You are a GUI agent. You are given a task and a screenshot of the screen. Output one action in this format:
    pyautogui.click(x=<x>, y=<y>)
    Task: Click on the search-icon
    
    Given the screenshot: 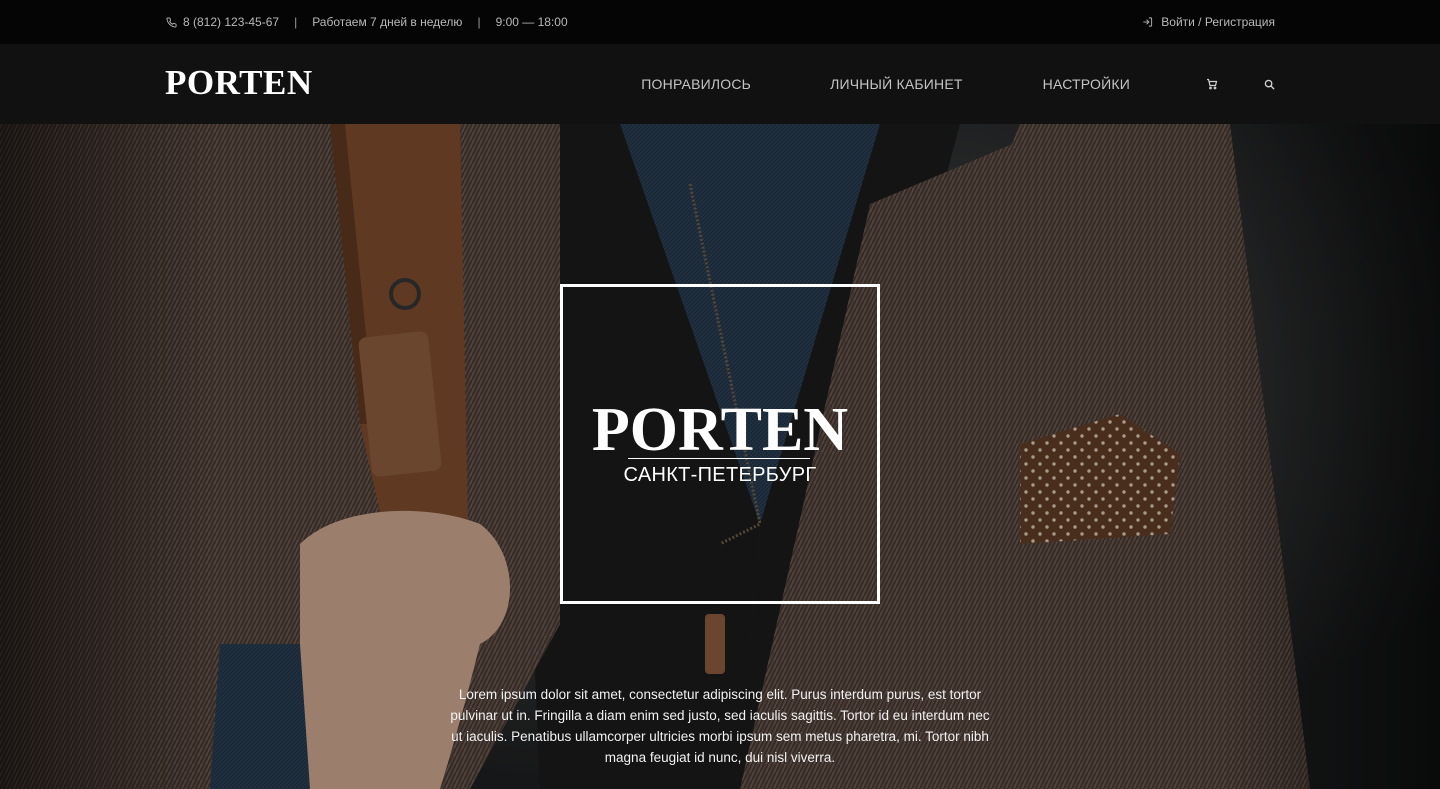 What is the action you would take?
    pyautogui.click(x=1269, y=84)
    